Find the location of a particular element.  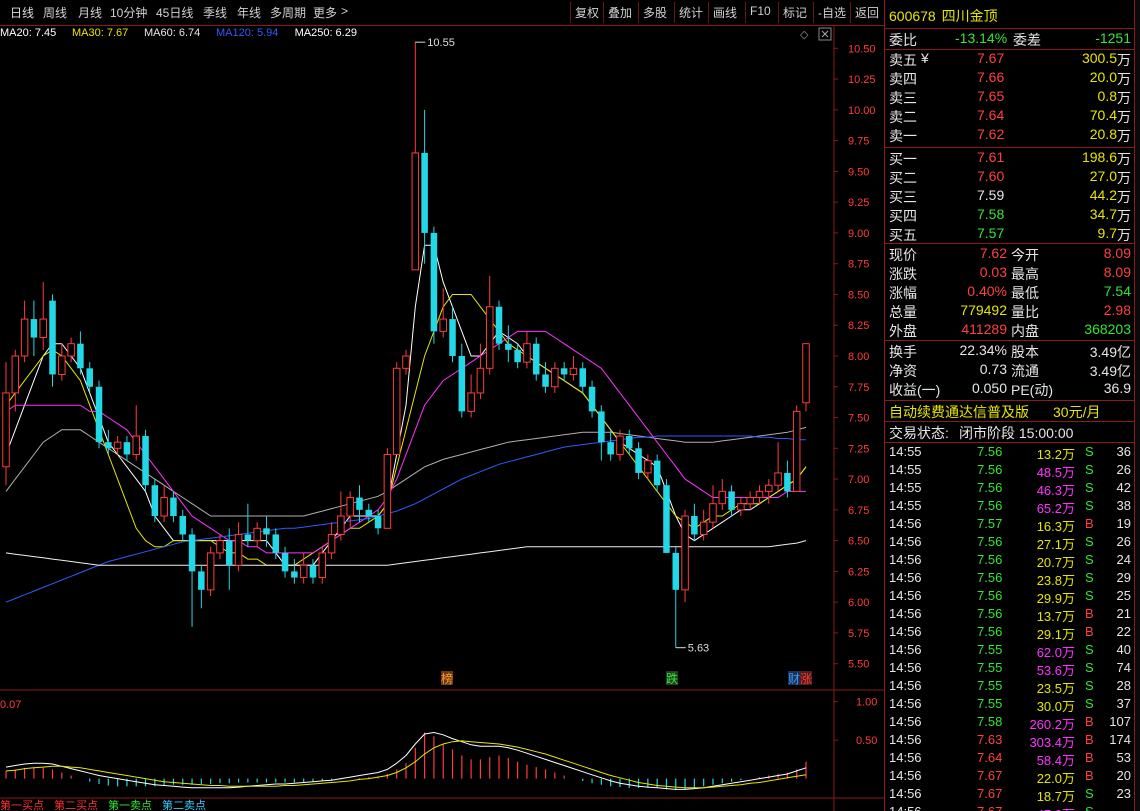

trade-count: 174 is located at coordinates (1120, 739).